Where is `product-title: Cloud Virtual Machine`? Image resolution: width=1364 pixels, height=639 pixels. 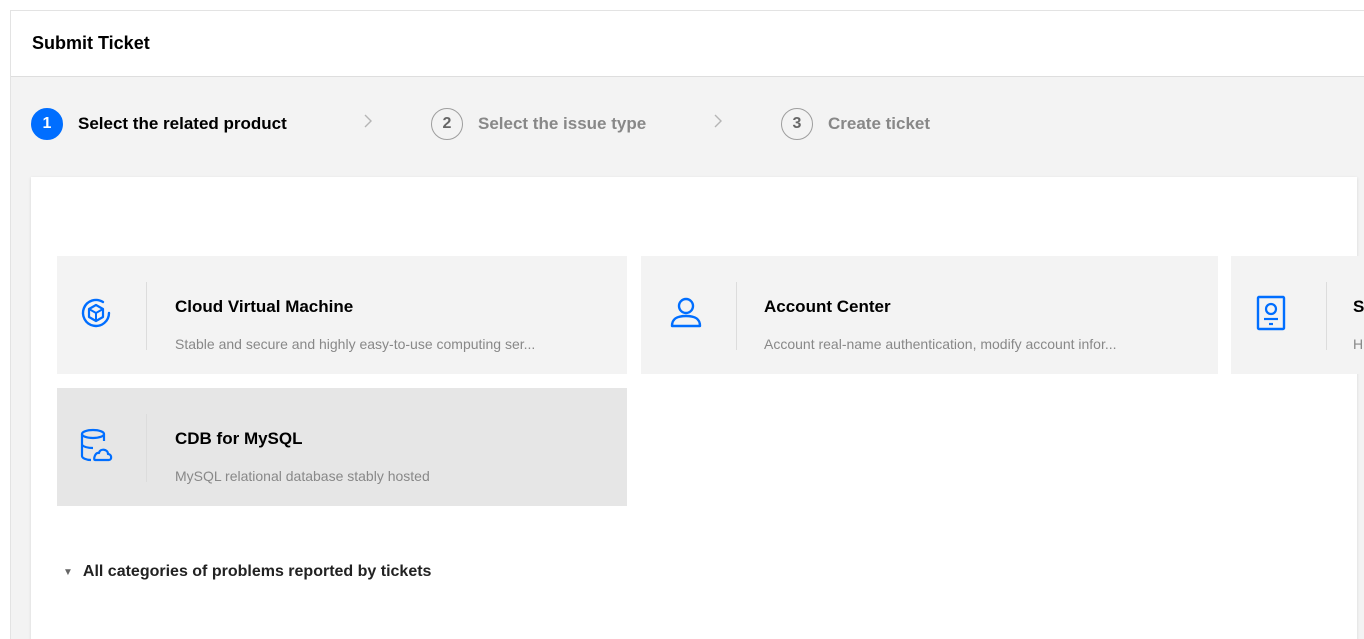 product-title: Cloud Virtual Machine is located at coordinates (264, 306).